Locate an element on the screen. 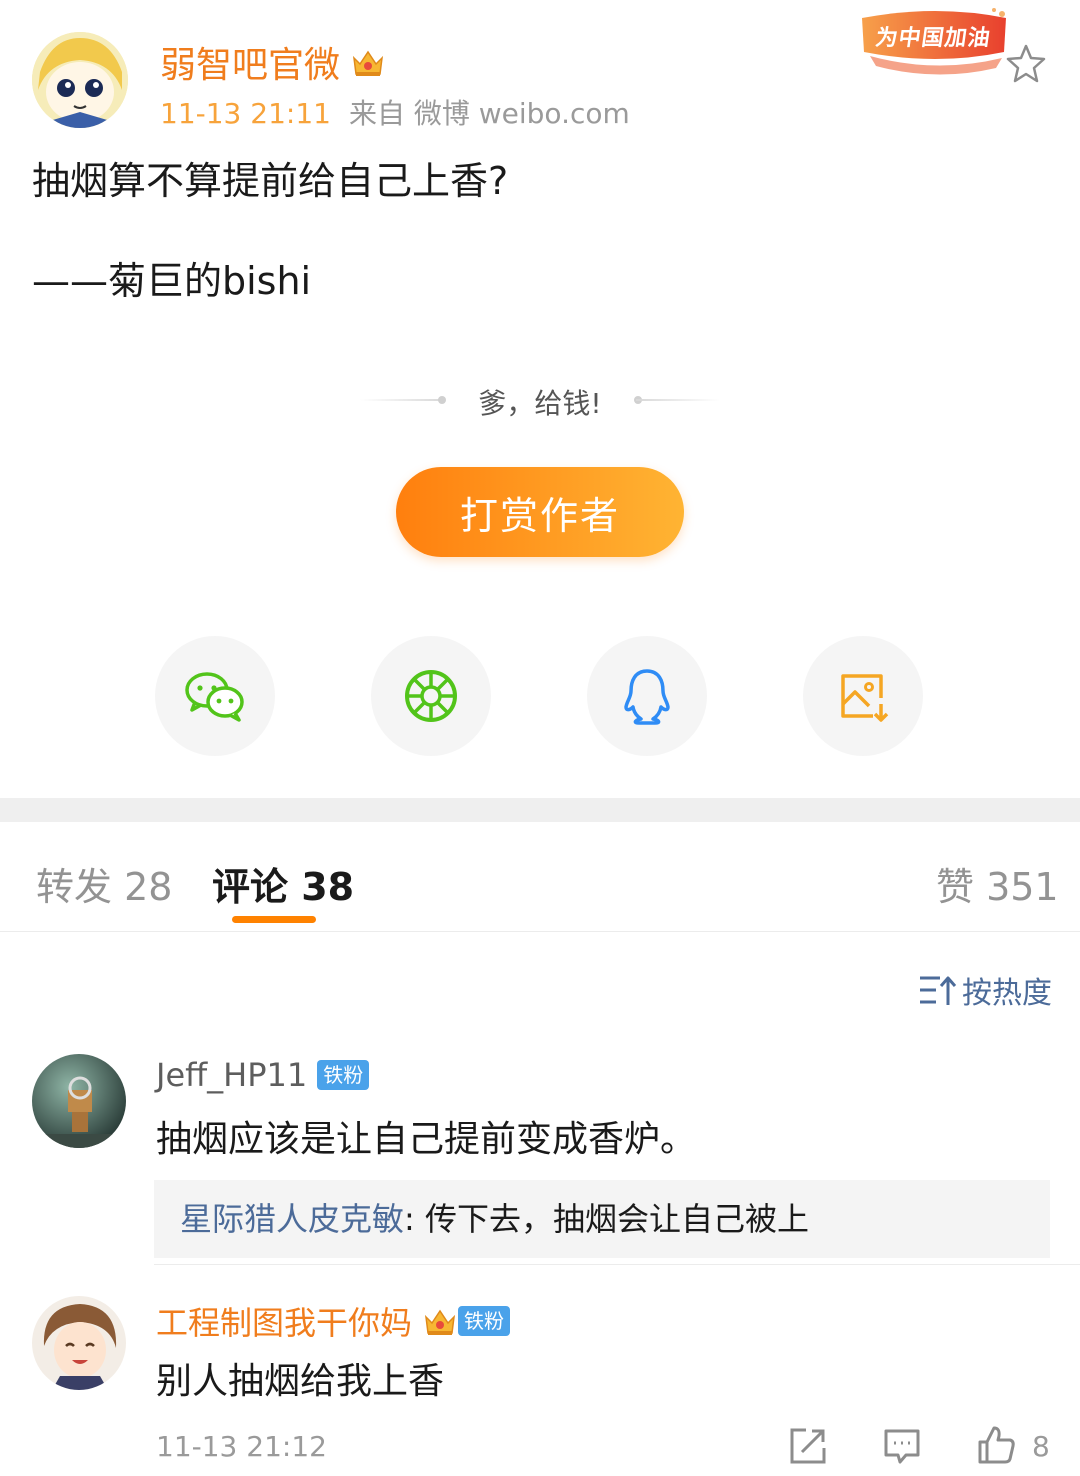  active-tab-indicator is located at coordinates (274, 919).